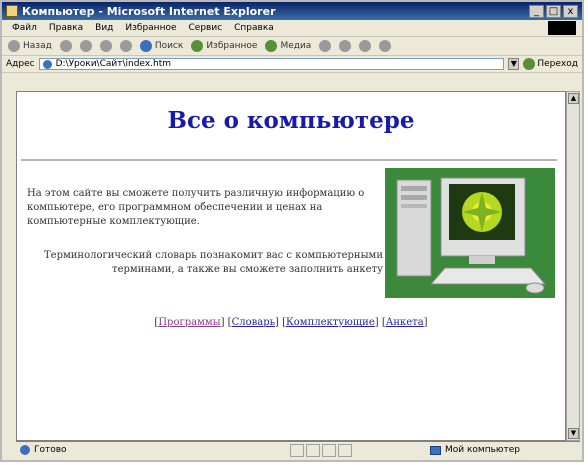 Image resolution: width=588 pixels, height=465 pixels. What do you see at coordinates (197, 46) in the screenshot?
I see `favorites-icon` at bounding box center [197, 46].